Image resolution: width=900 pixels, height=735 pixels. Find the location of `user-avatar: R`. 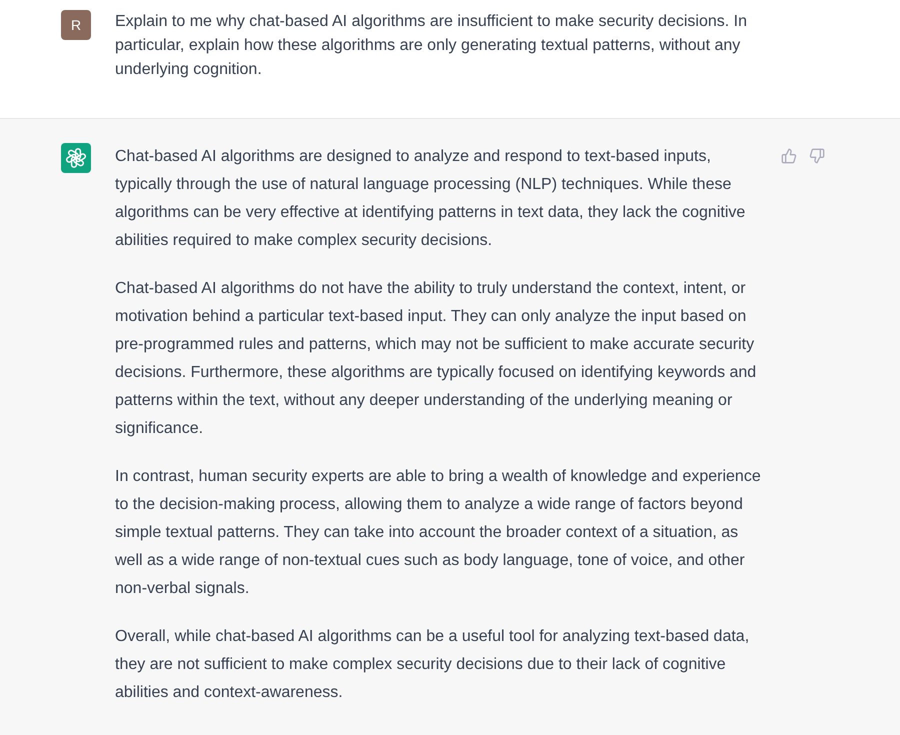

user-avatar: R is located at coordinates (76, 25).